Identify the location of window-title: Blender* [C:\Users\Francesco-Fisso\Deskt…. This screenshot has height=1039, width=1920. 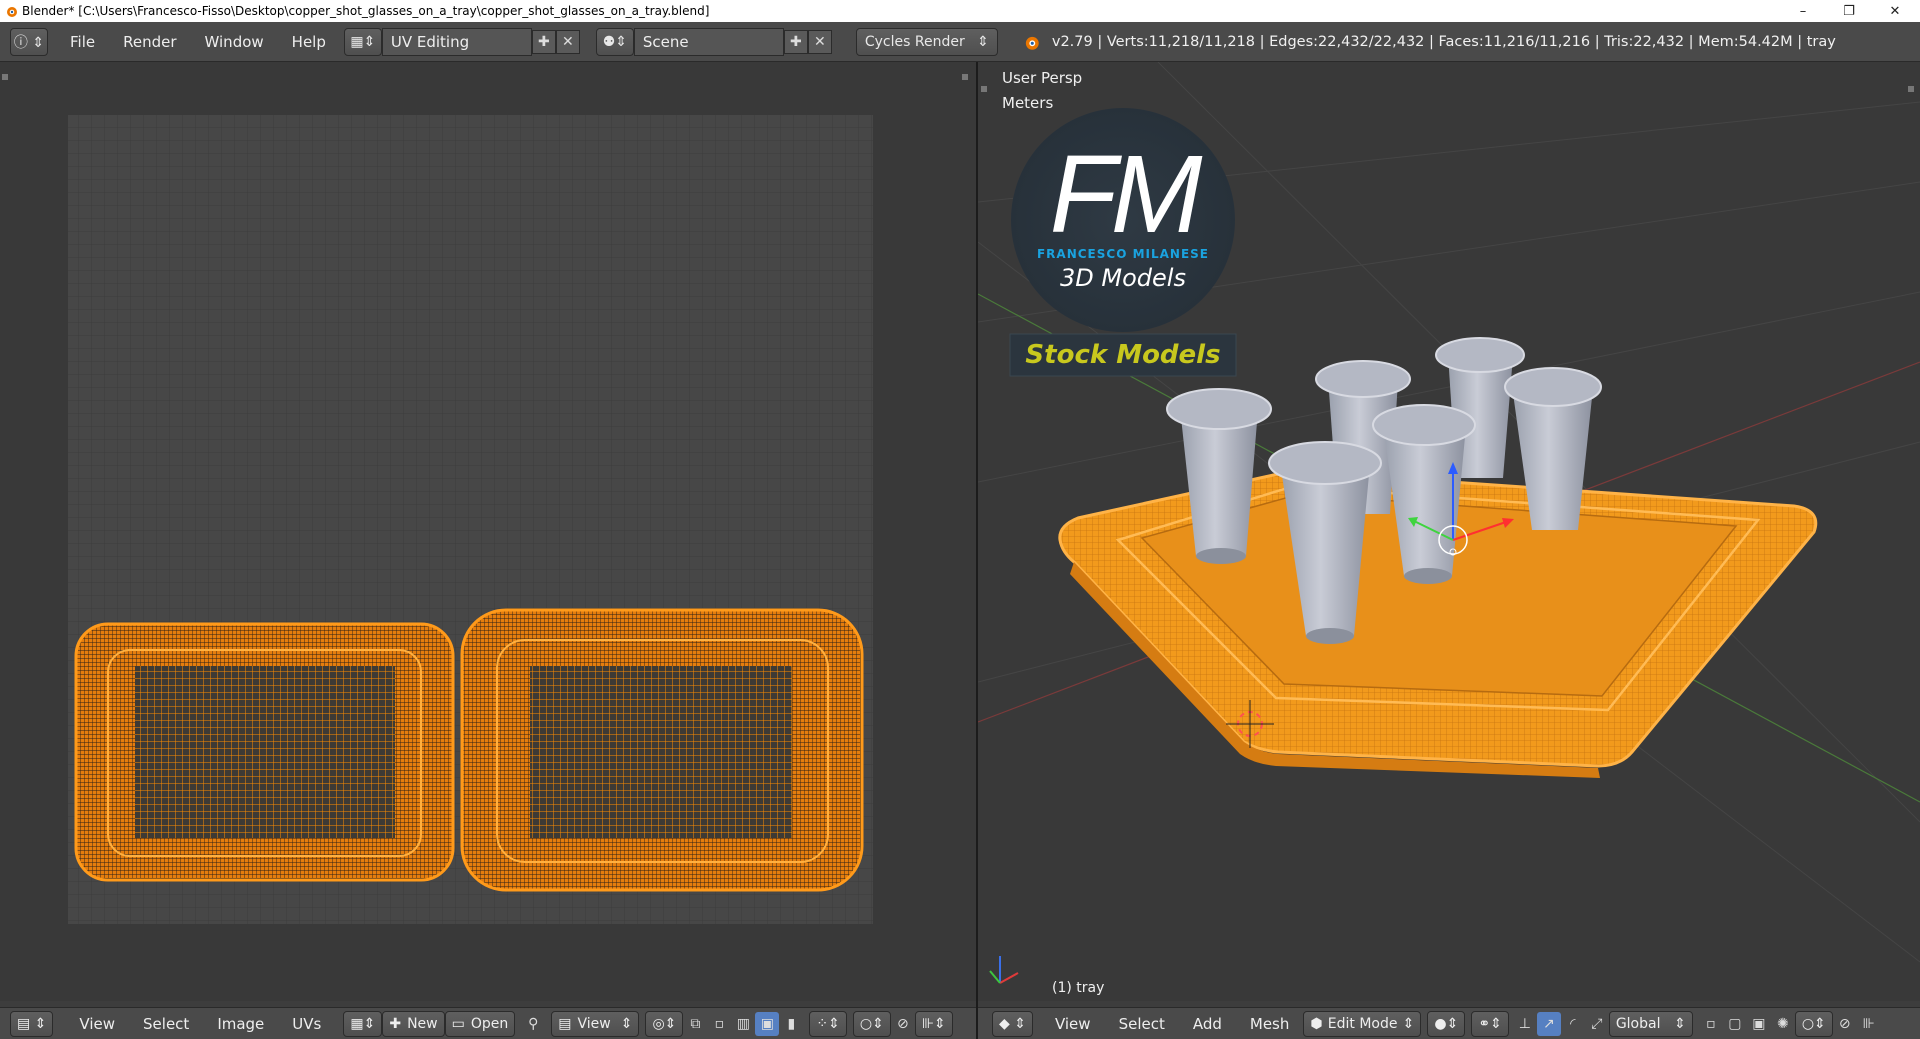
(366, 11).